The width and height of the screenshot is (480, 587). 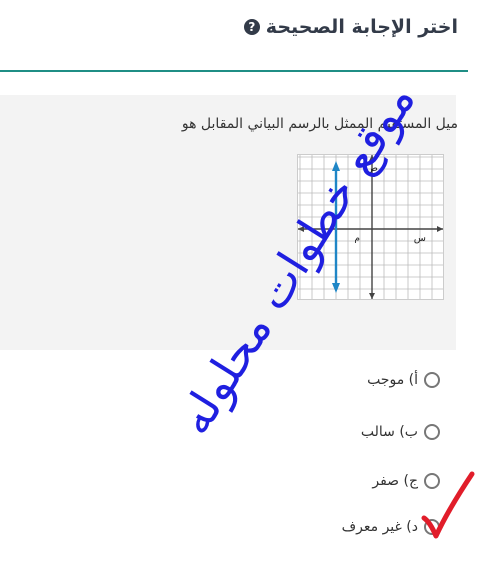 What do you see at coordinates (240, 36) in the screenshot?
I see `question-header: اختر الإجابة الصحيحة ?` at bounding box center [240, 36].